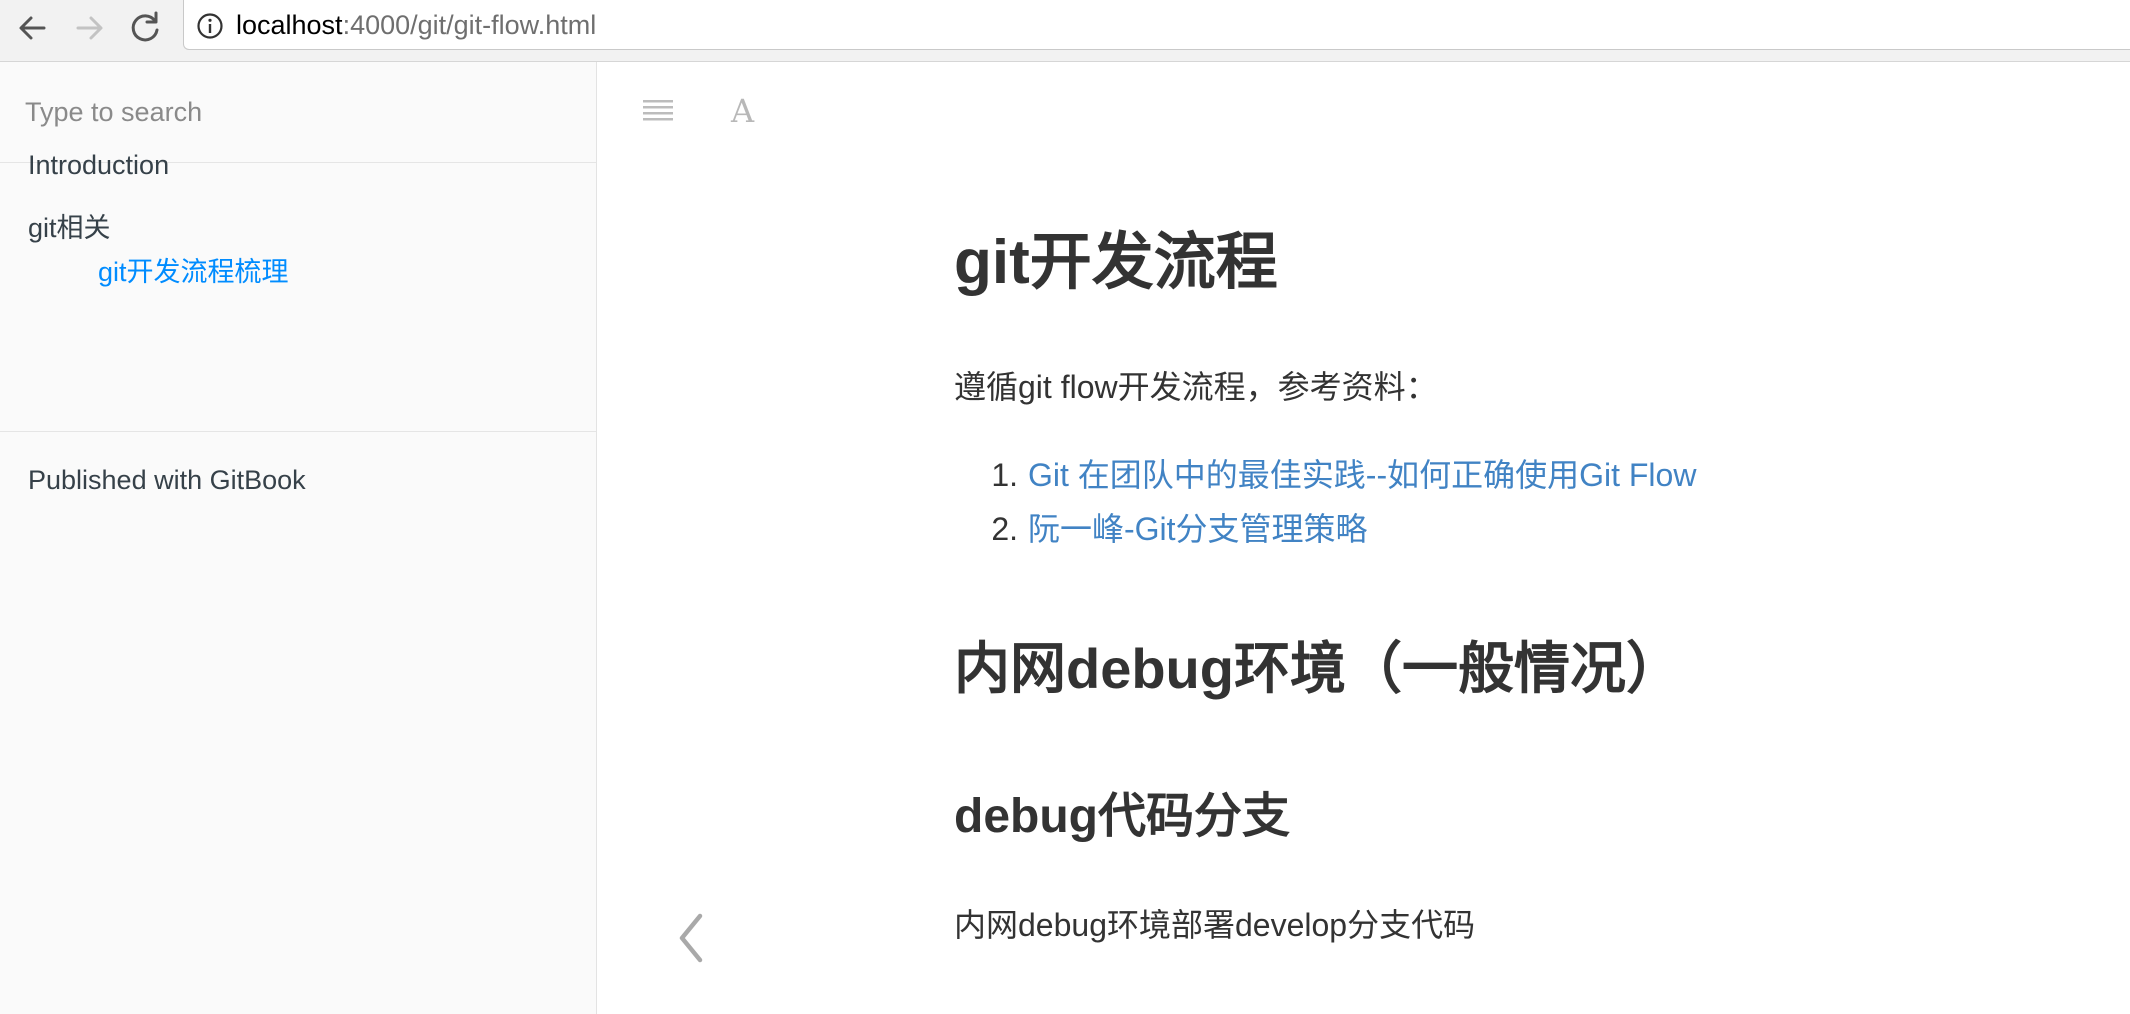  Describe the element at coordinates (298, 431) in the screenshot. I see `sidebar-divider` at that location.